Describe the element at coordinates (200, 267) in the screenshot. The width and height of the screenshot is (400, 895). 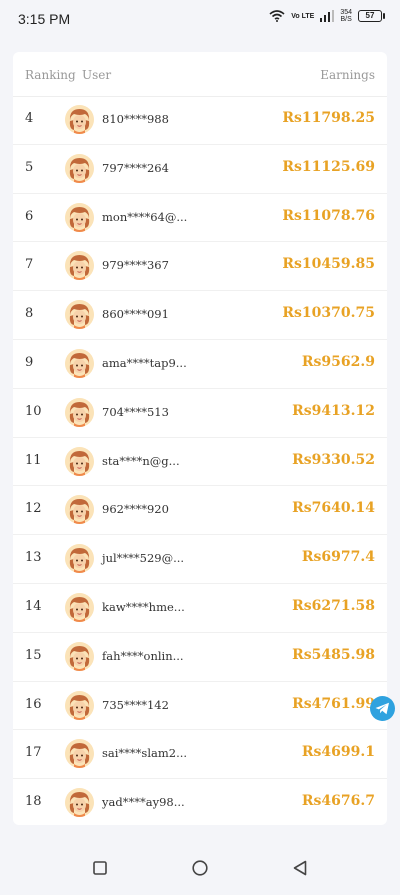
I see `table-row: 7 979****367 Rs10459.85` at that location.